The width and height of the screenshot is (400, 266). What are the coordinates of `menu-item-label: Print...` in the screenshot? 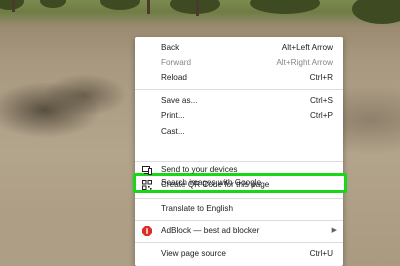 It's located at (173, 115).